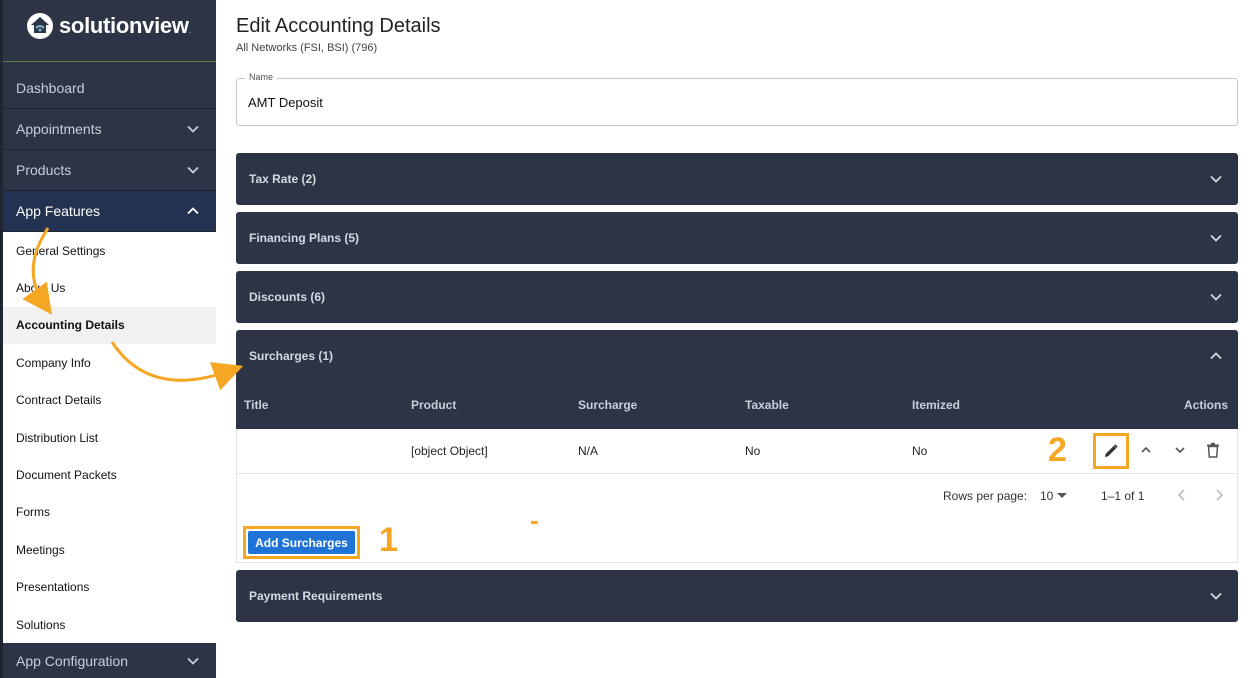  I want to click on sidebar-item-app-features: App Features, so click(109, 211).